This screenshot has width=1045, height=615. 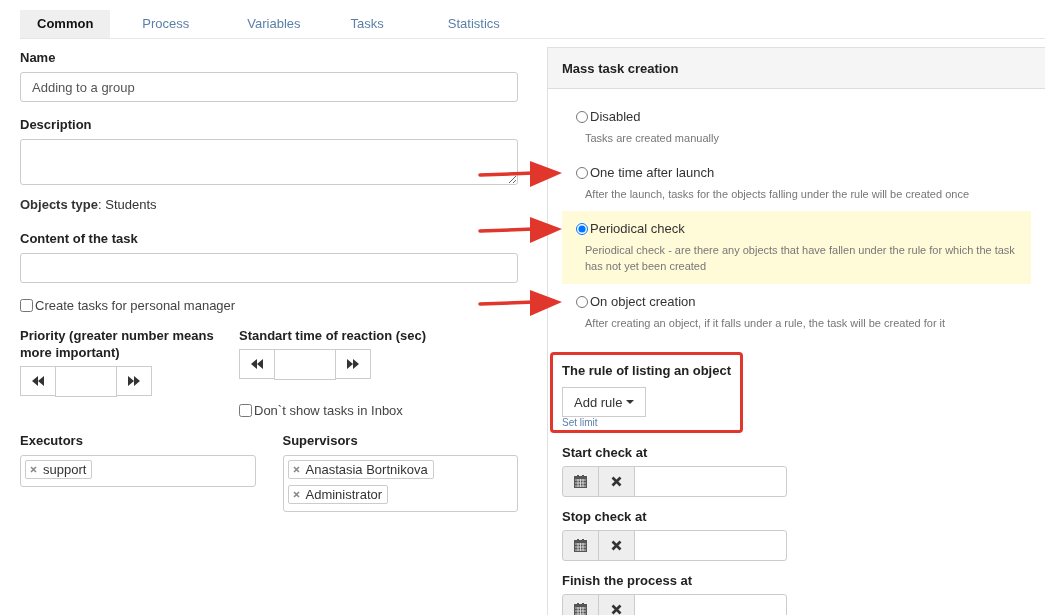 What do you see at coordinates (646, 422) in the screenshot?
I see `set-limit-link: Set limit` at bounding box center [646, 422].